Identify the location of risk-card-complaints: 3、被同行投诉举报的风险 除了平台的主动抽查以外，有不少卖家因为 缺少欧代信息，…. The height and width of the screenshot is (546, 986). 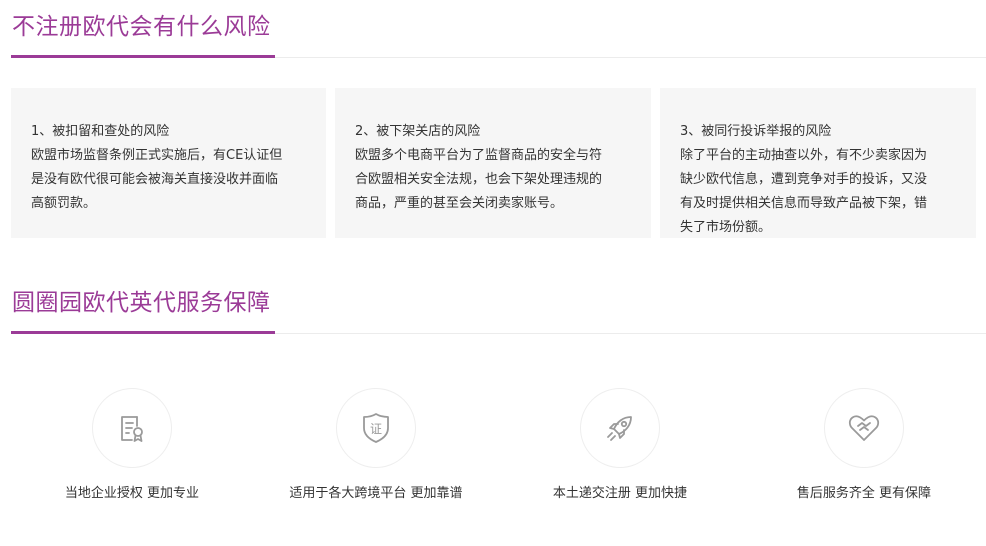
(818, 163).